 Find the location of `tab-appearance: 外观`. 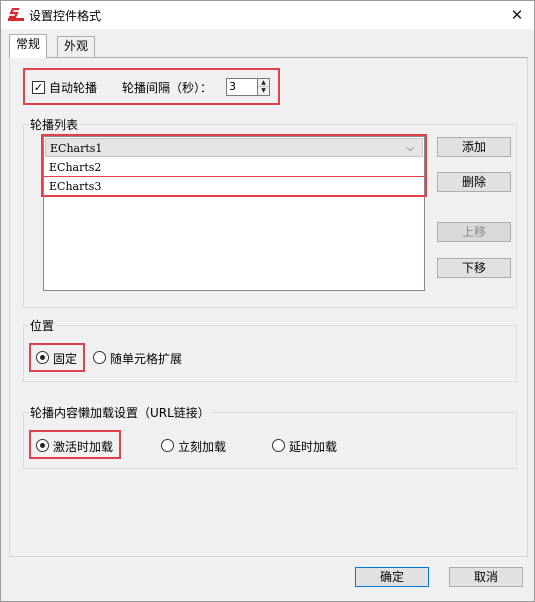

tab-appearance: 外观 is located at coordinates (76, 46).